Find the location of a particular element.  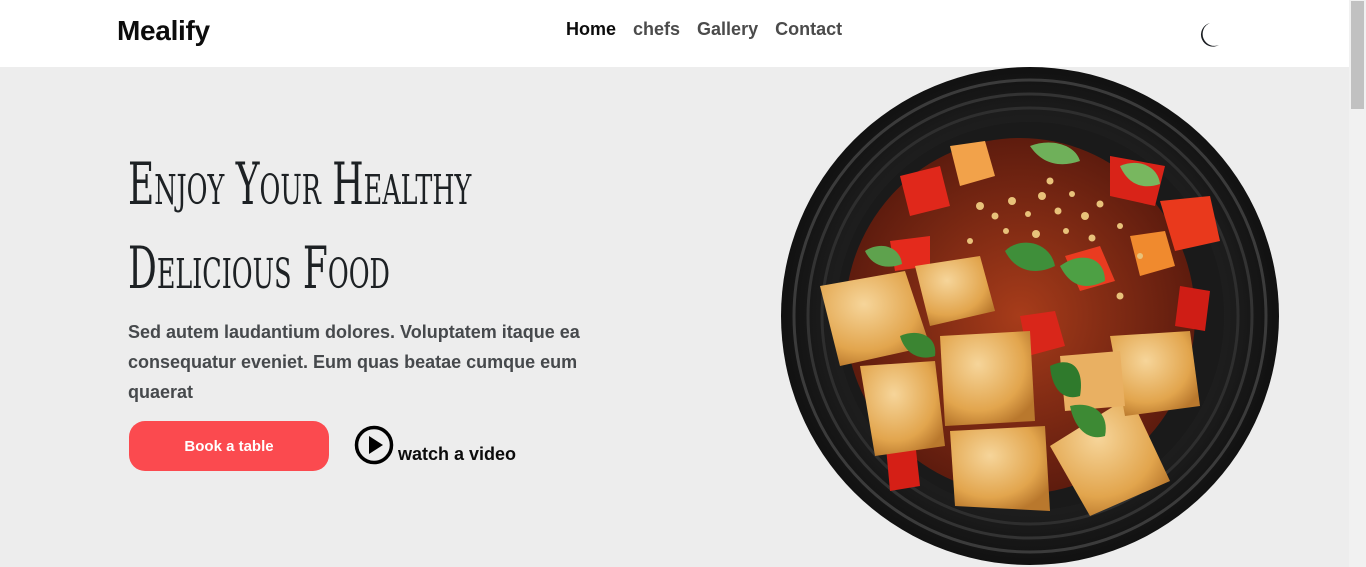

hero-title: Enjoy Your Healthy Delicious Food is located at coordinates (300, 226).